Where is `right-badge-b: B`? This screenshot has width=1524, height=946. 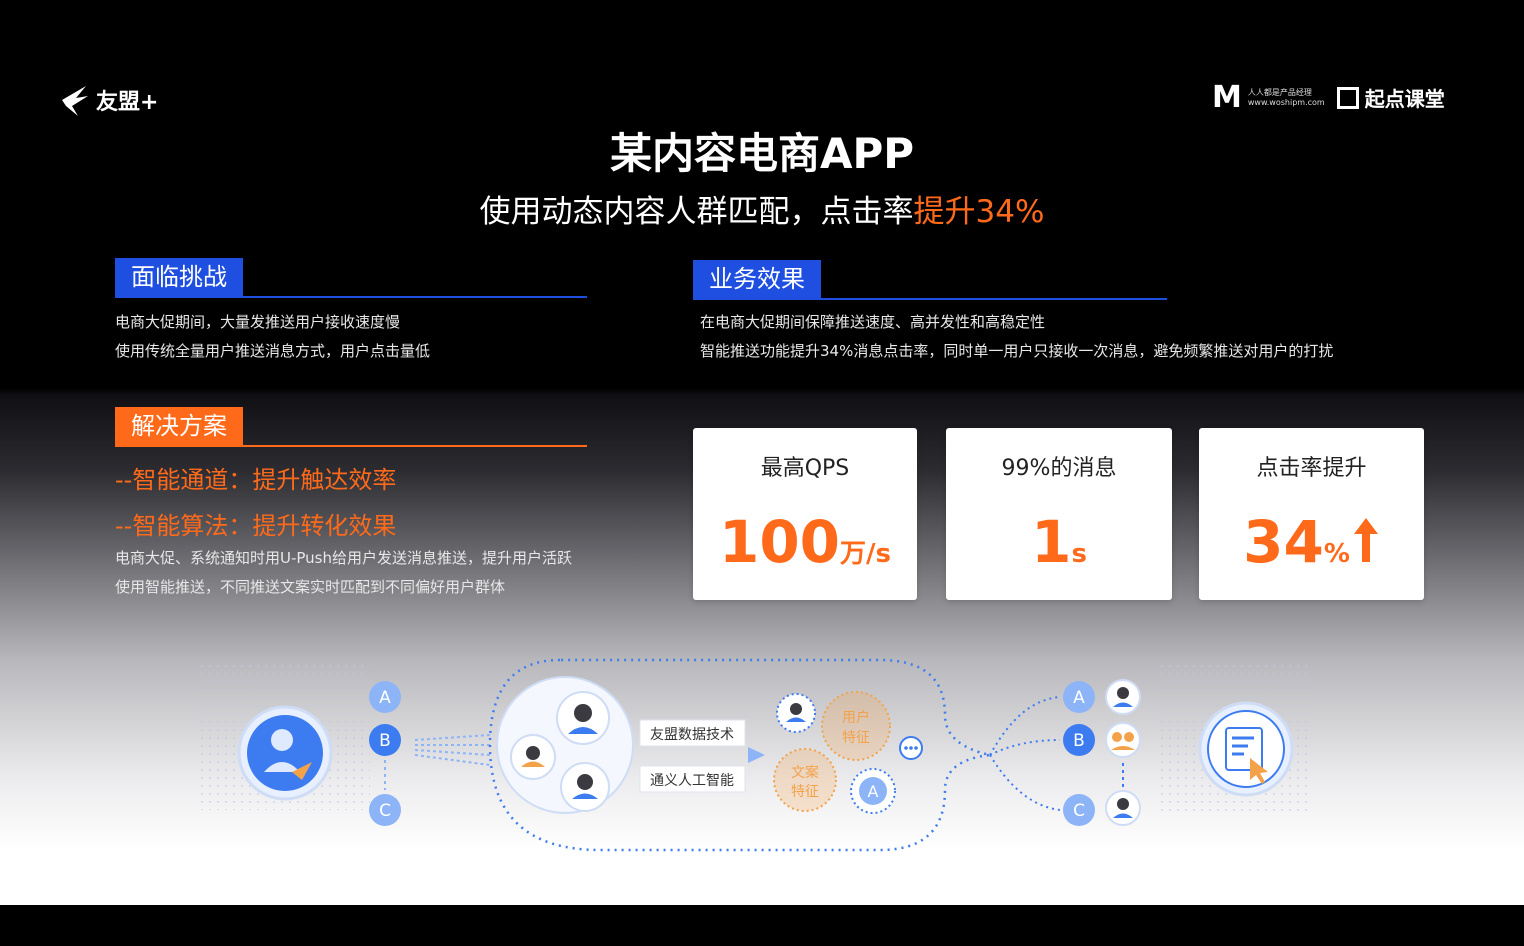
right-badge-b: B is located at coordinates (1079, 740).